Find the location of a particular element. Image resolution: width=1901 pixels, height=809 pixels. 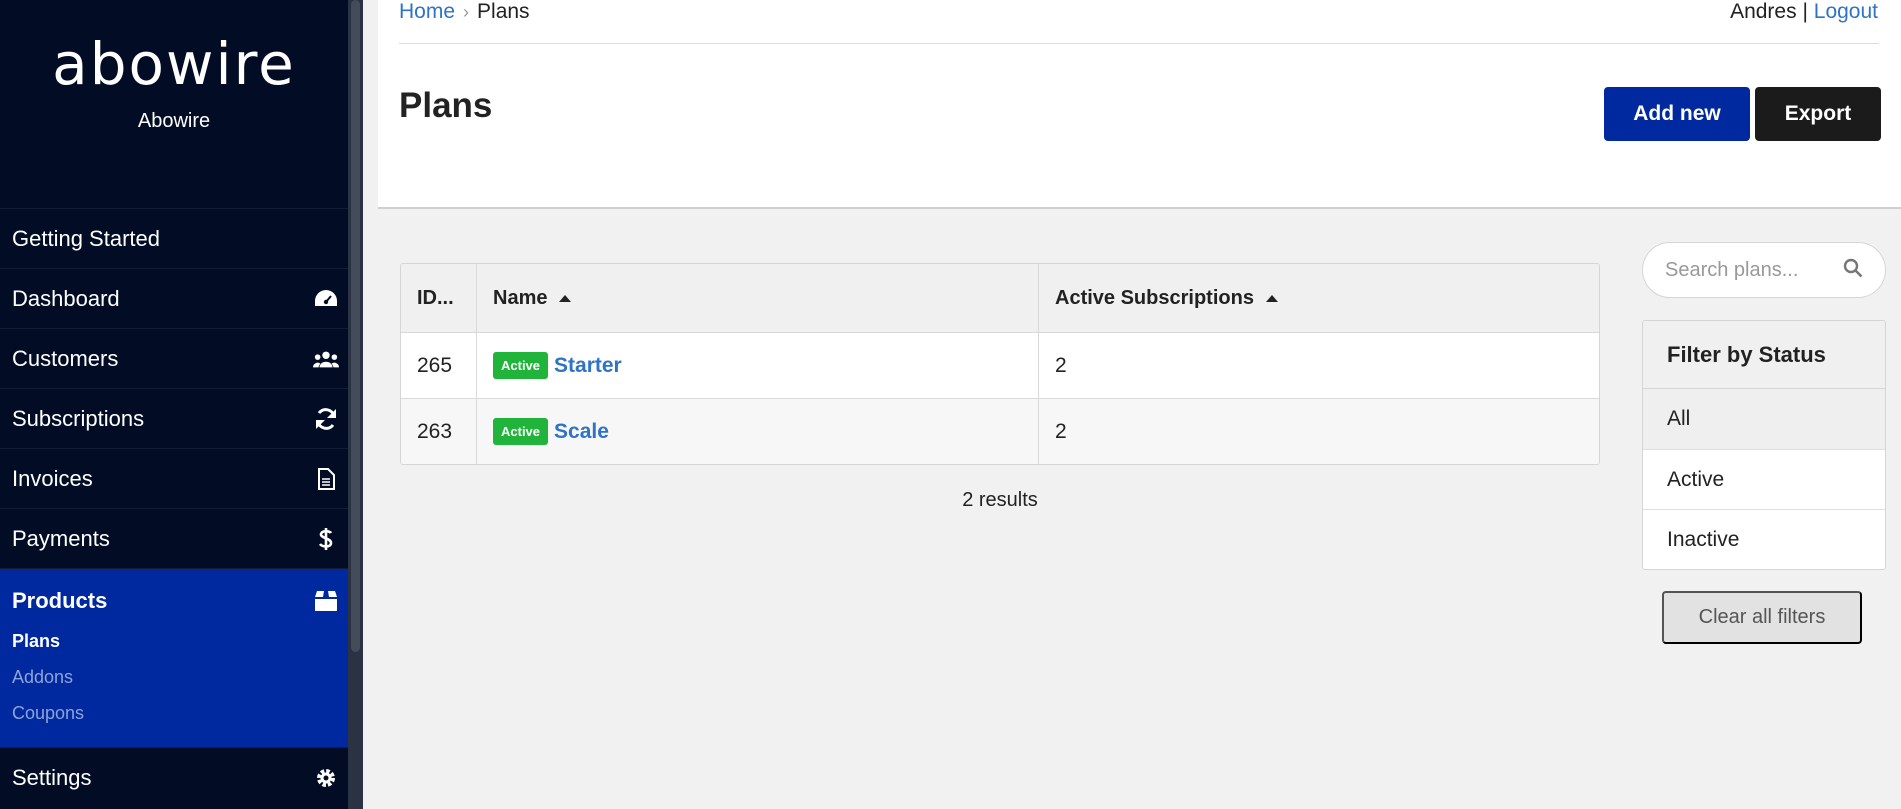

table-header-row: ID... Name Active Subscriptions is located at coordinates (1000, 298).